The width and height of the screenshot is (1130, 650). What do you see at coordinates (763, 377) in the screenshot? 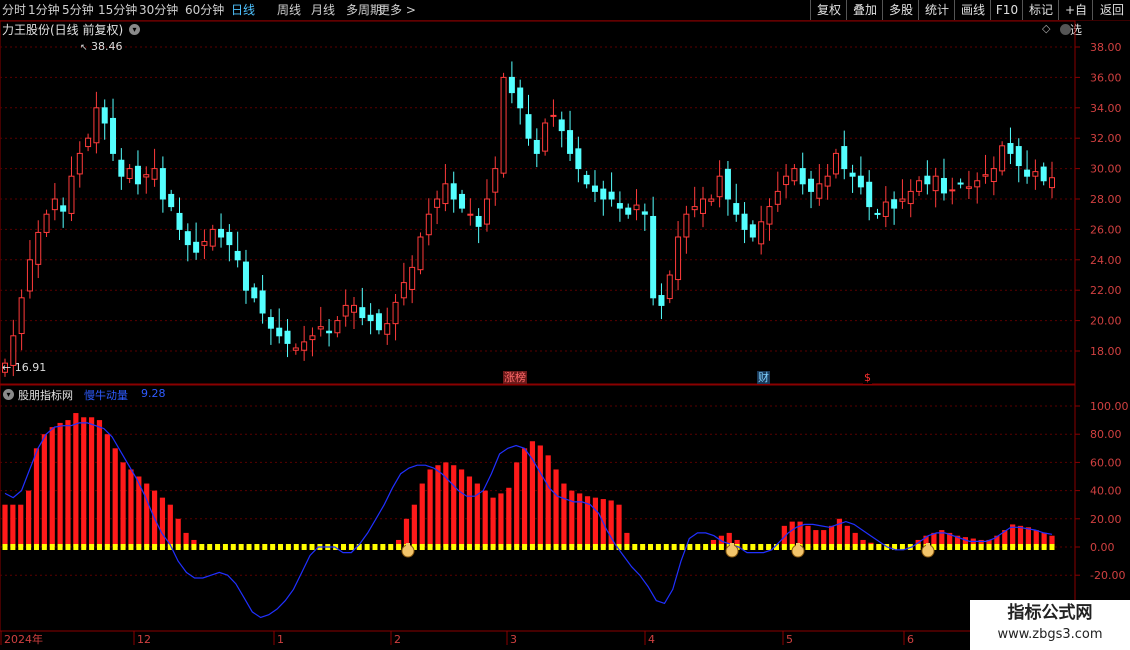
I see `event-marker-1: 财` at bounding box center [763, 377].